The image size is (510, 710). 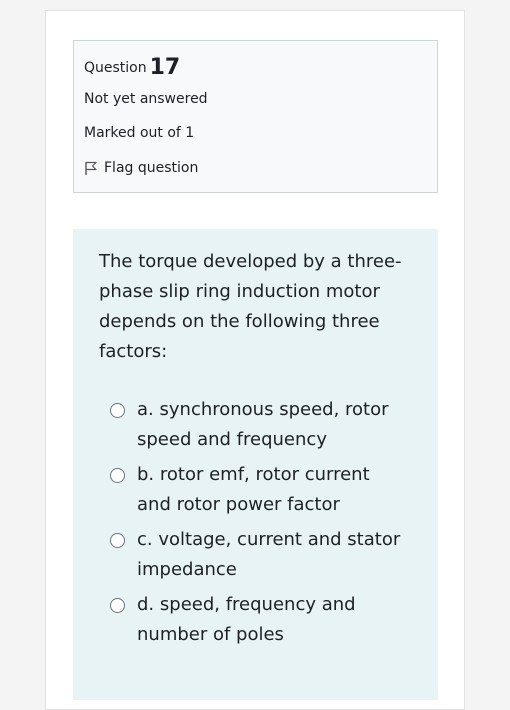 I want to click on question-grade: Marked out of 1, so click(x=139, y=133).